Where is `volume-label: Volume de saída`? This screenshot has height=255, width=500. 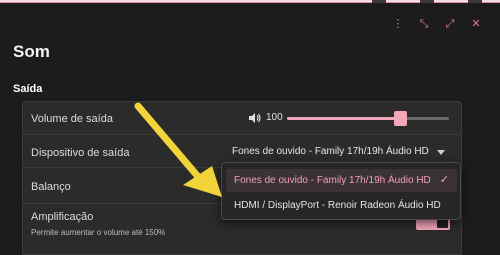
volume-label: Volume de saída is located at coordinates (72, 119).